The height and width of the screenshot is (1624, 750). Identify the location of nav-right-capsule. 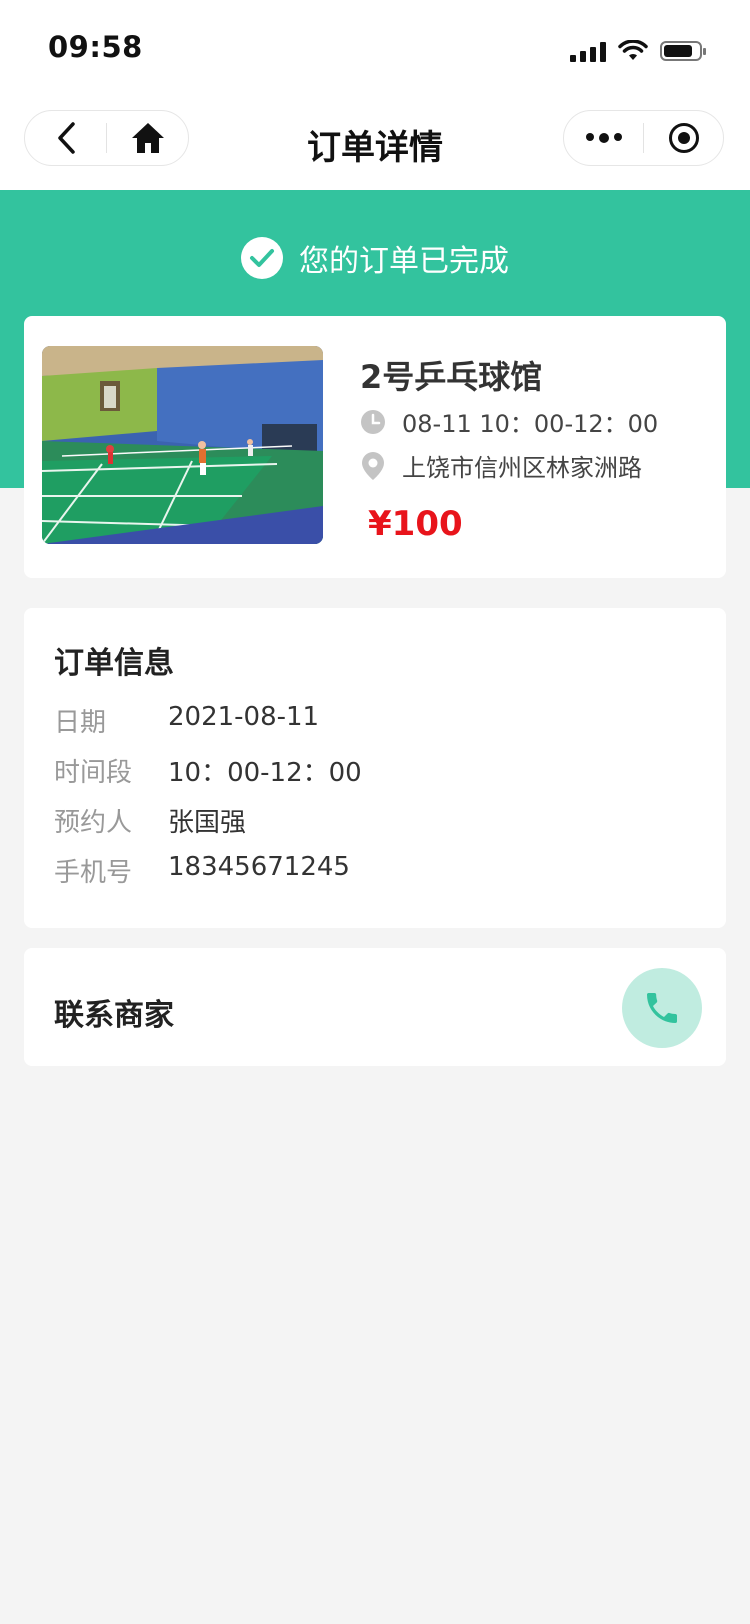
(643, 138).